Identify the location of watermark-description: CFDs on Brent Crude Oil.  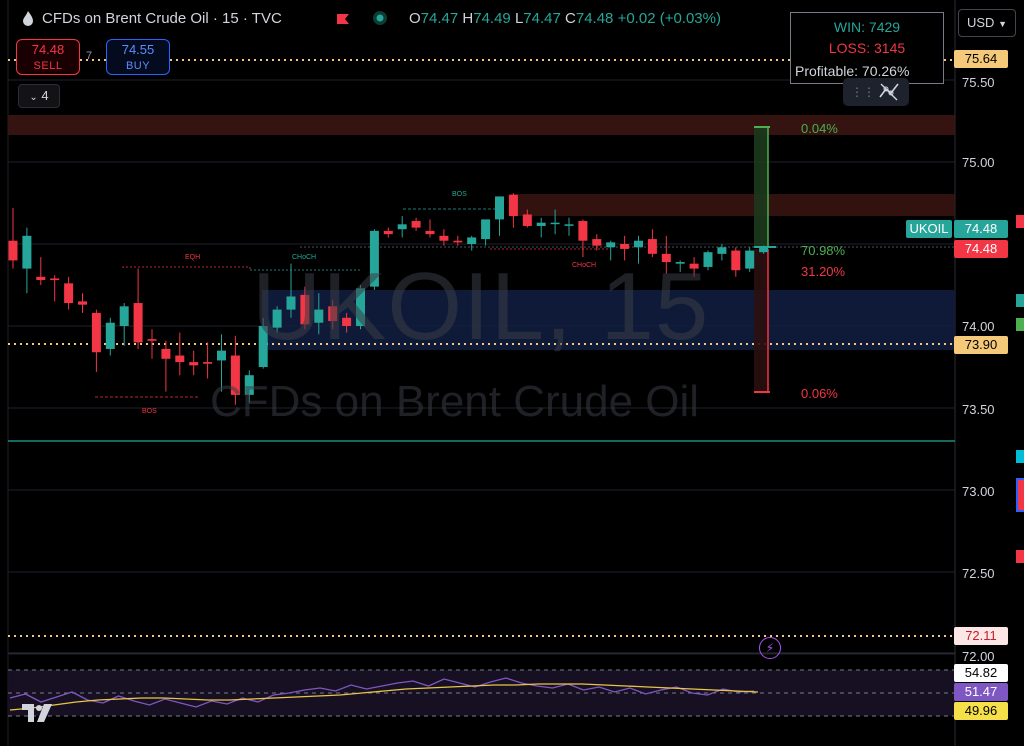
(455, 401).